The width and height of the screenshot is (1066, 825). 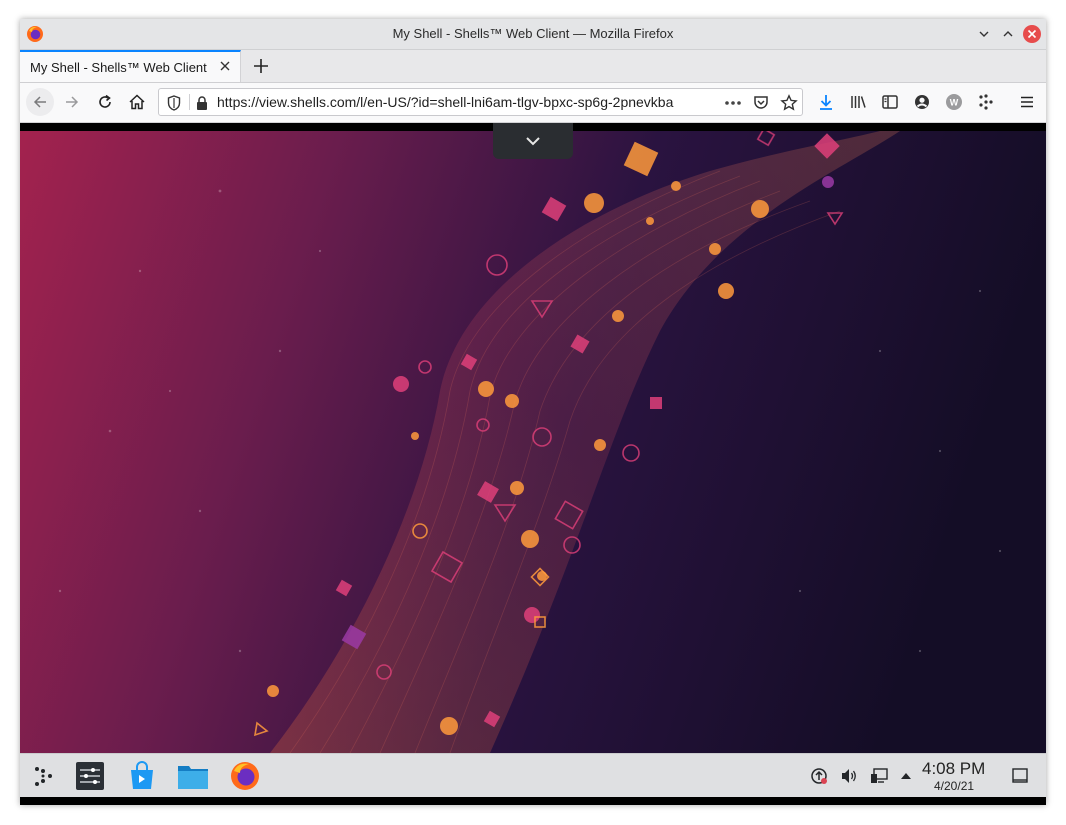 I want to click on download-icon, so click(x=826, y=102).